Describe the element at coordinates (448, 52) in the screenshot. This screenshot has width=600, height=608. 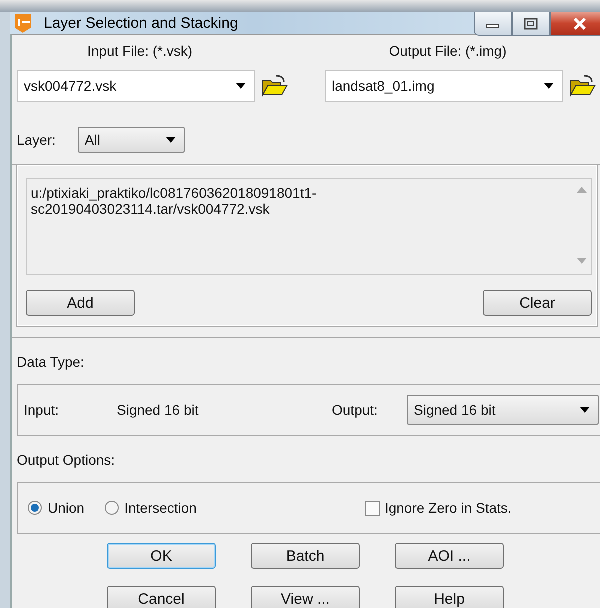
I see `output-file-label: Output File: (*.img)` at that location.